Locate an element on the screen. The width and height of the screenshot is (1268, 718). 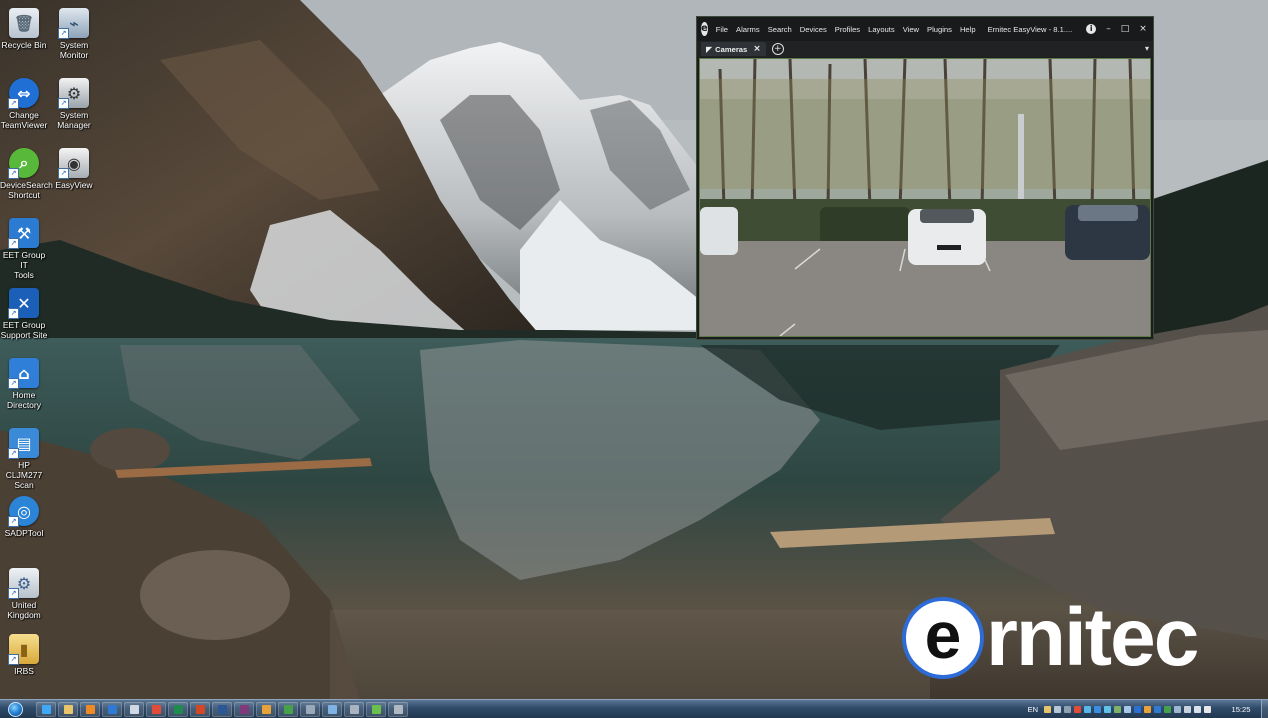
taskbar-remote-desktop-button is located at coordinates (332, 709).